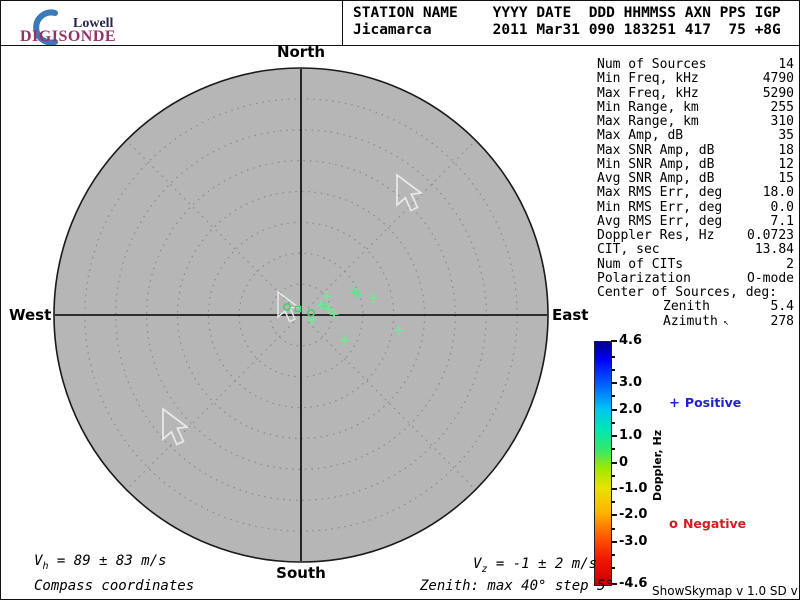  Describe the element at coordinates (695, 150) in the screenshot. I see `stats-row: Max SNR Amp, dB 18` at that location.